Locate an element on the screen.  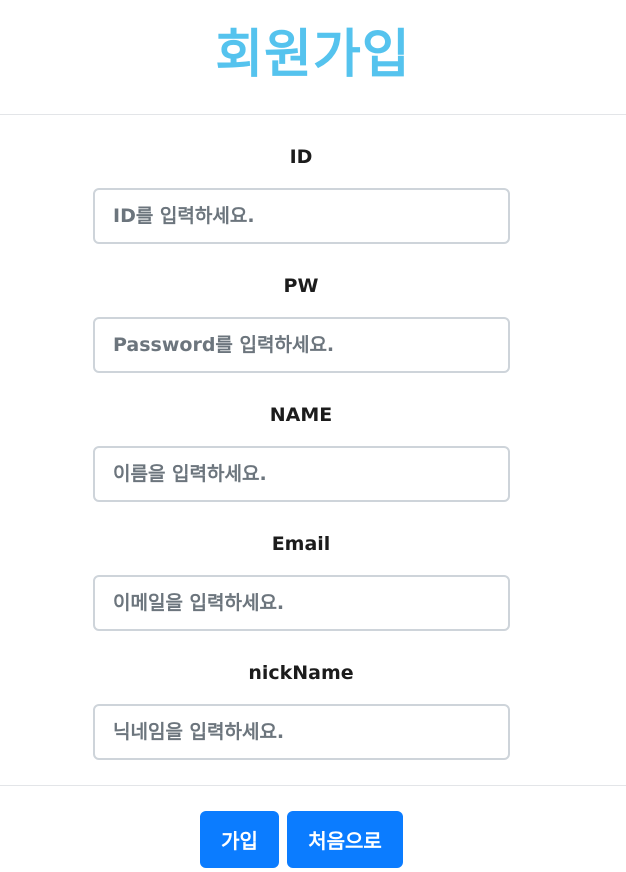
name-input is located at coordinates (301, 474).